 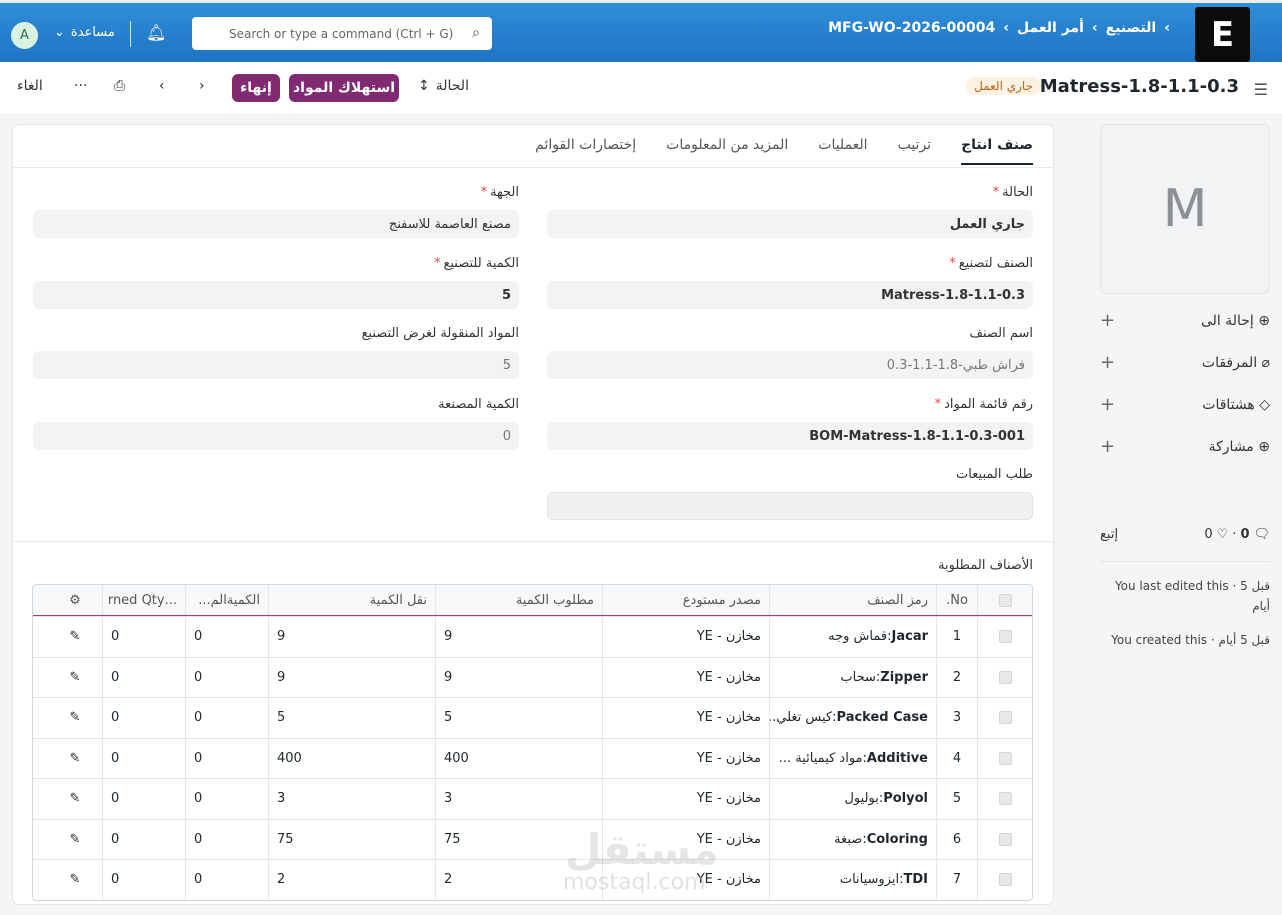 What do you see at coordinates (997, 151) in the screenshot?
I see `tab-production-item: صنف انتاج` at bounding box center [997, 151].